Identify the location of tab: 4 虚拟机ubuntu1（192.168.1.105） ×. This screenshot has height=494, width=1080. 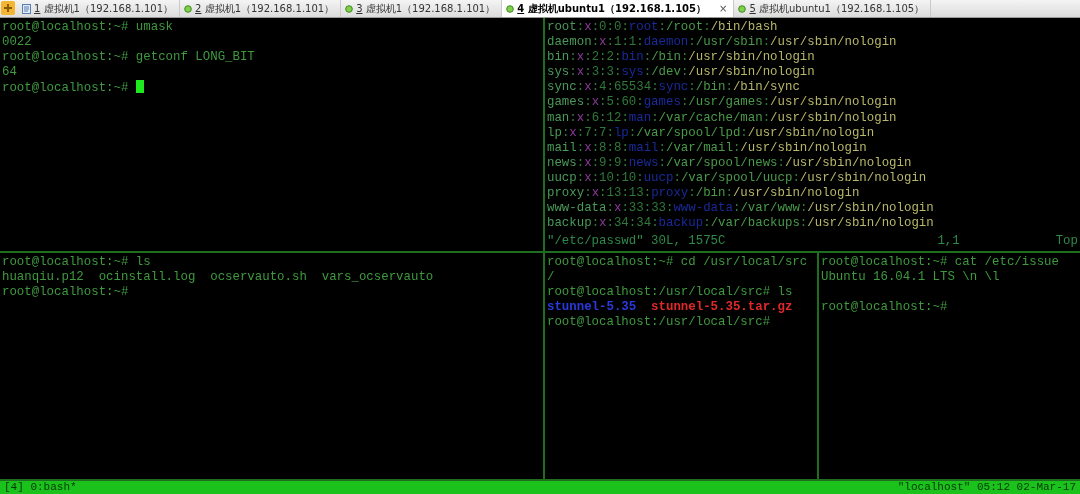
(618, 8).